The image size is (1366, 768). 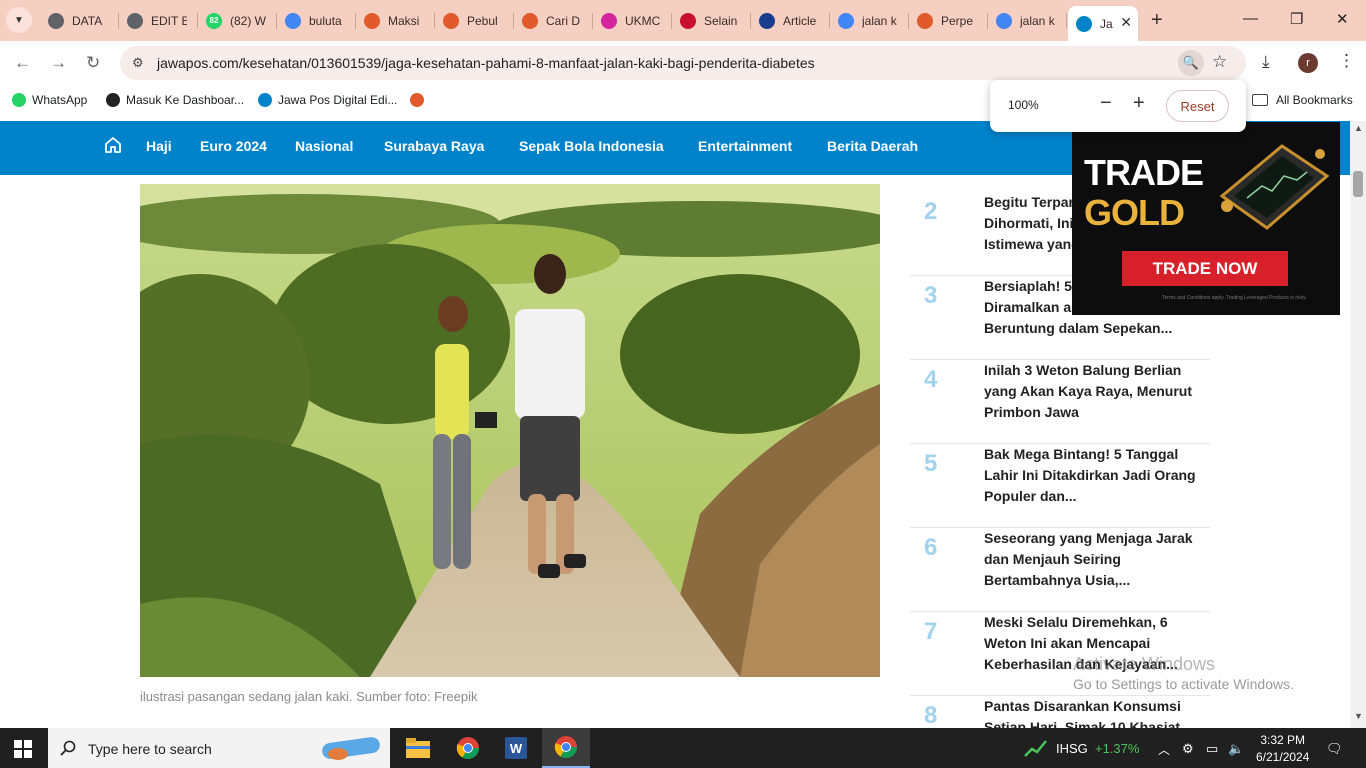 I want to click on browser-tab: Selain, so click(x=711, y=20).